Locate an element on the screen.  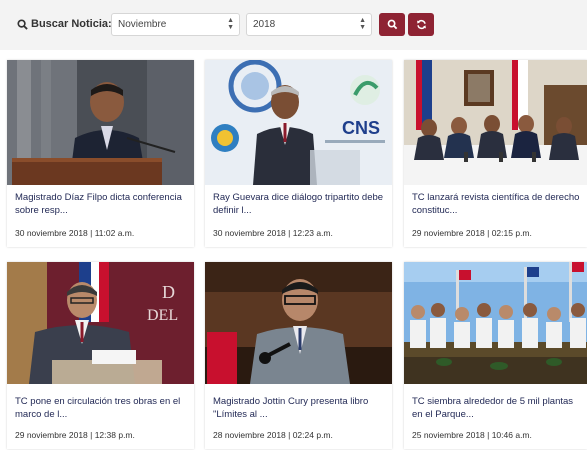
month-select: Noviembre ▲ ▼ is located at coordinates (175, 24).